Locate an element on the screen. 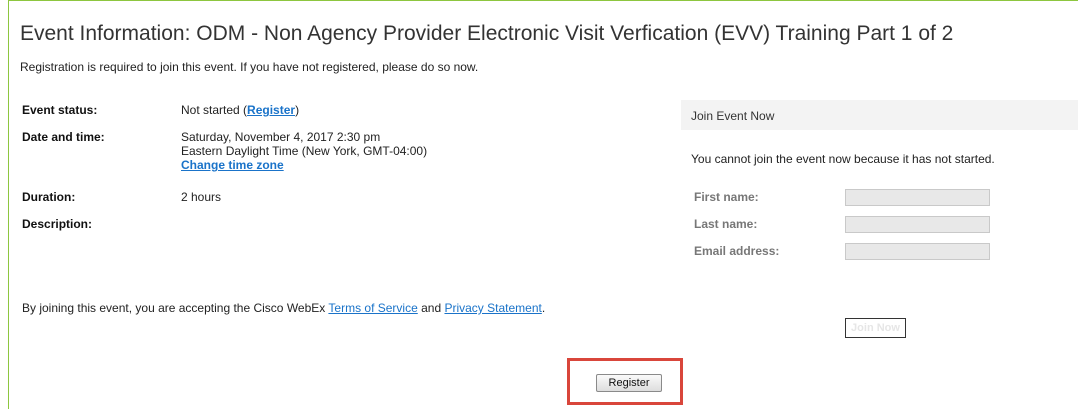 The width and height of the screenshot is (1078, 409). join-now-button: Join Now is located at coordinates (875, 328).